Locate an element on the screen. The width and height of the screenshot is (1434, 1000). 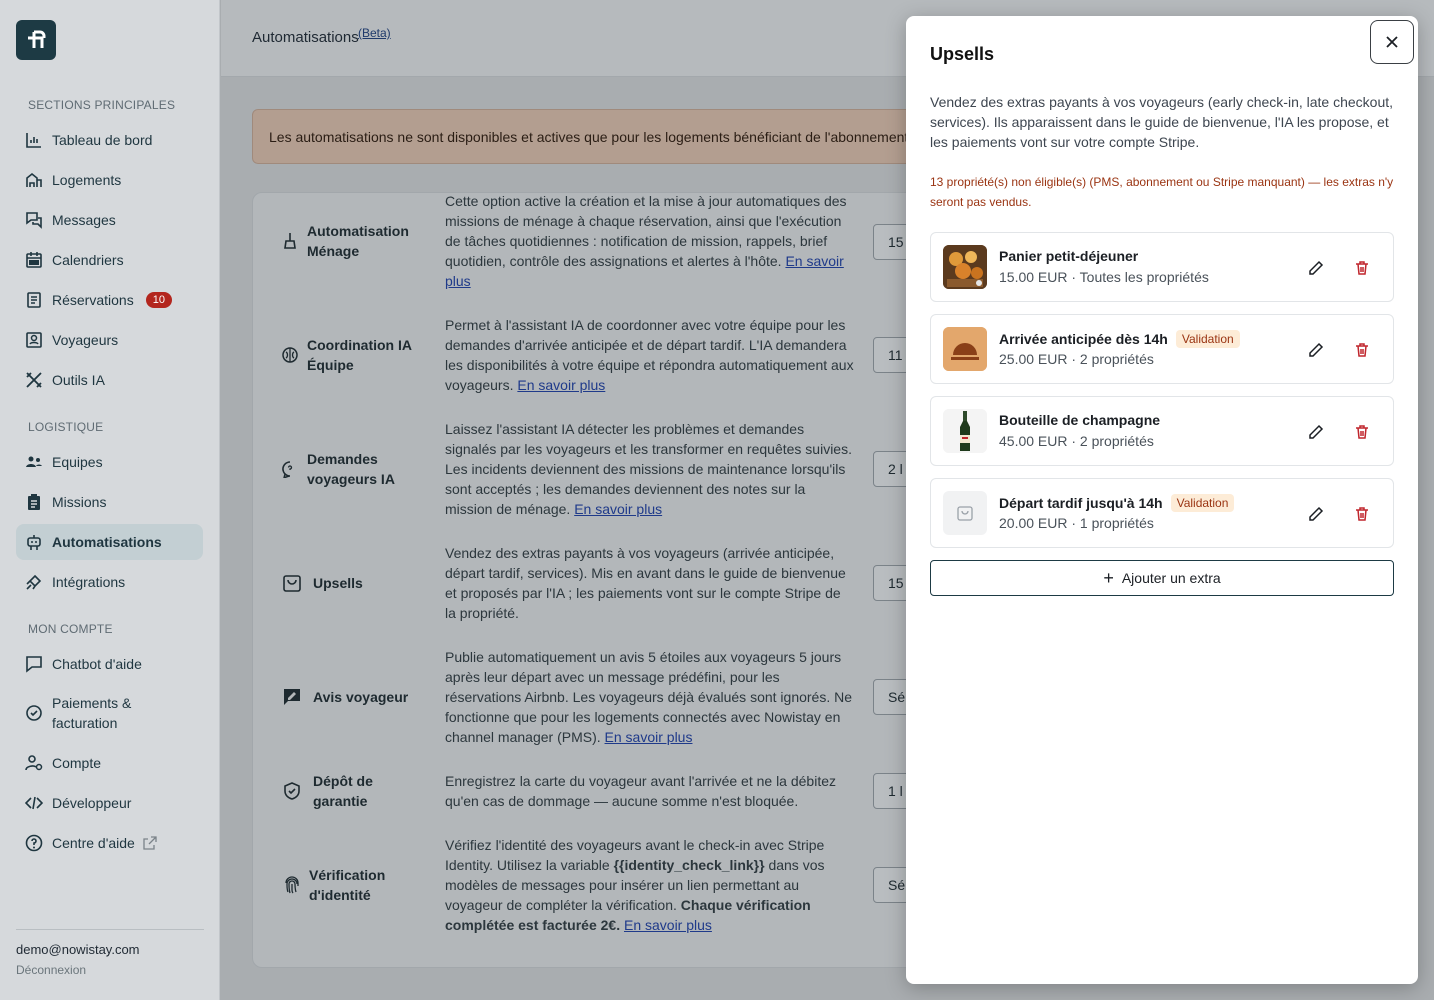
automation-name: Coordination IA Équipe is located at coordinates (359, 355).